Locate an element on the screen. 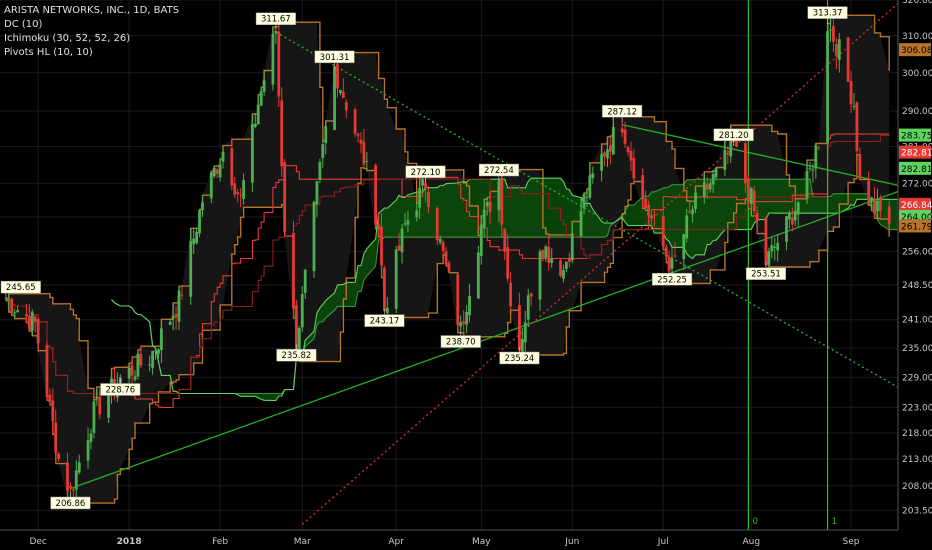  pivot-label-text: 235.82 is located at coordinates (297, 356).